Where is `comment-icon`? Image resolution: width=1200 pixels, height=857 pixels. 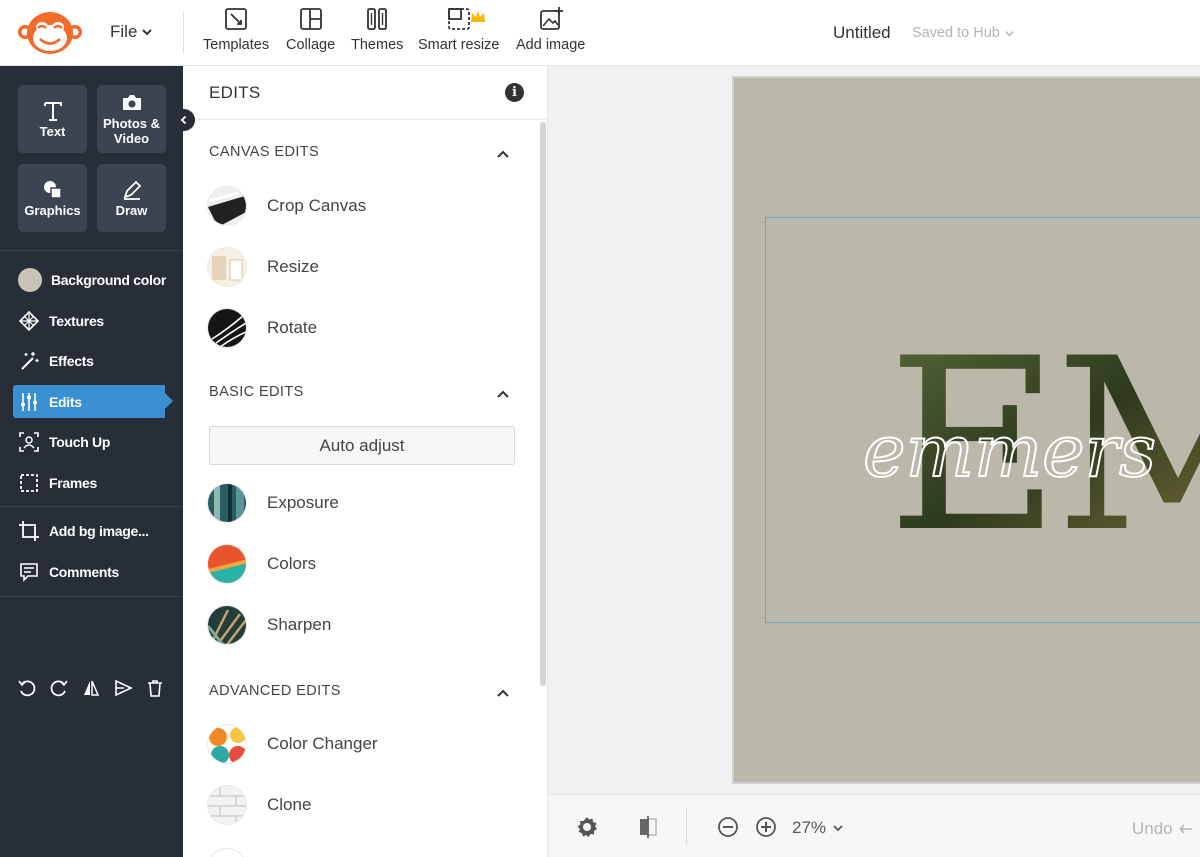
comment-icon is located at coordinates (29, 572).